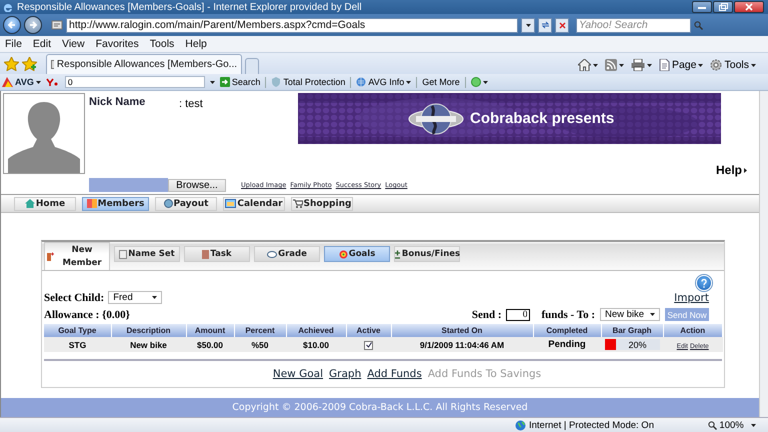 This screenshot has width=768, height=432. What do you see at coordinates (162, 44) in the screenshot?
I see `menu-item: Tools` at bounding box center [162, 44].